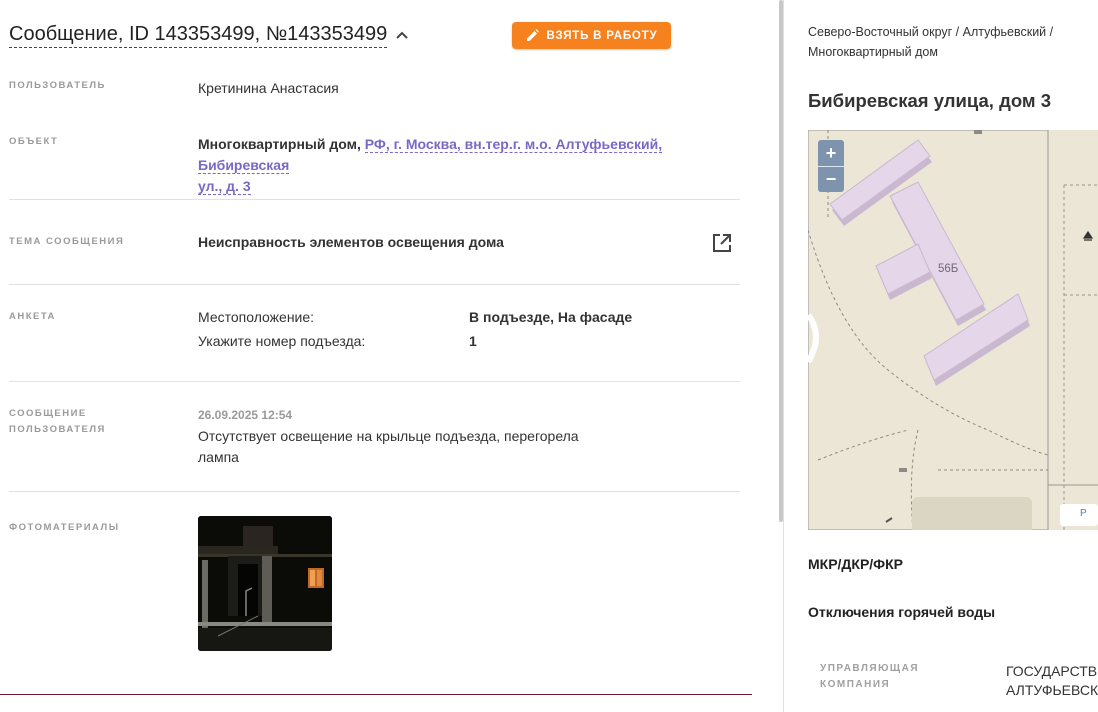  What do you see at coordinates (551, 317) in the screenshot?
I see `form-answer-location: В подъезде, На фасаде` at bounding box center [551, 317].